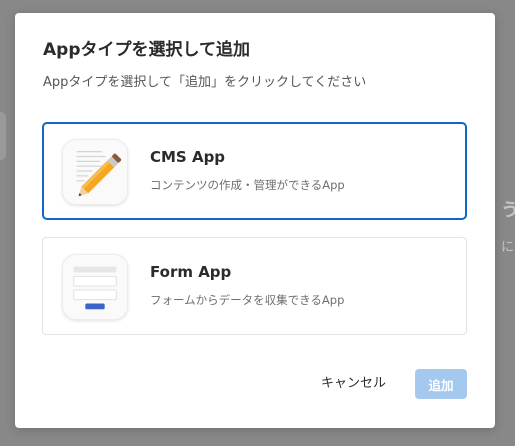 This screenshot has height=446, width=515. What do you see at coordinates (95, 287) in the screenshot?
I see `form-icon` at bounding box center [95, 287].